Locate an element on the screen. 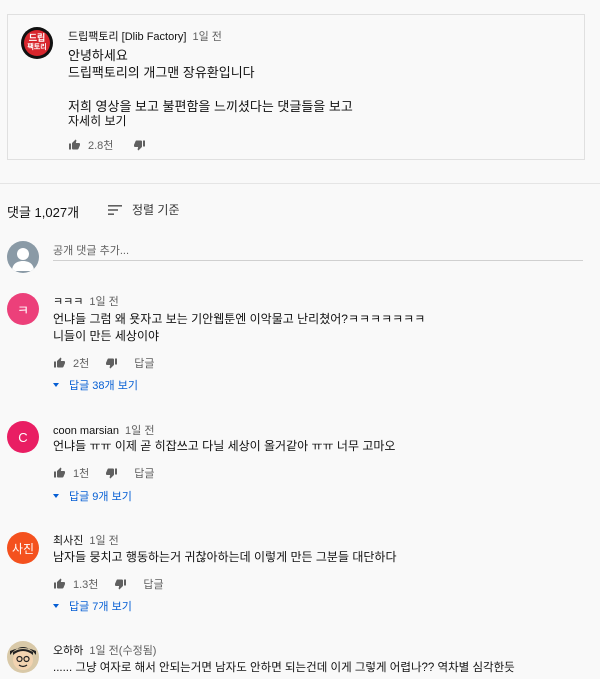 This screenshot has height=679, width=600. comment-author: 최사진 is located at coordinates (68, 541).